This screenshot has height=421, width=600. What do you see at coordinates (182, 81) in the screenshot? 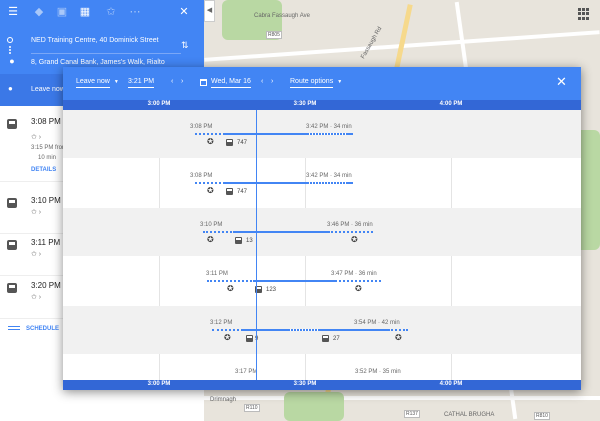
I see `time-next-icon: ›` at bounding box center [182, 81].